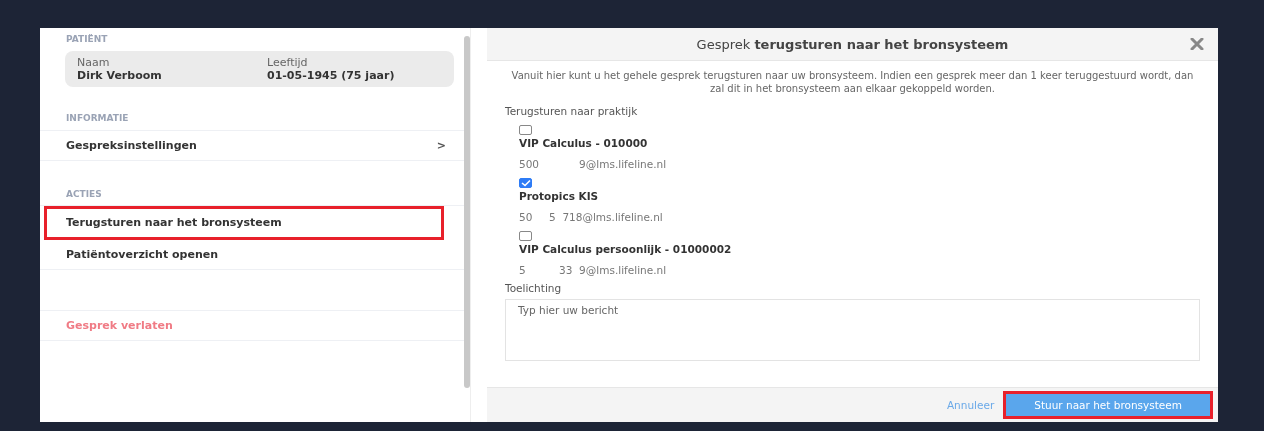  What do you see at coordinates (572, 111) in the screenshot?
I see `field-label: Terugsturen naar praktijk` at bounding box center [572, 111].